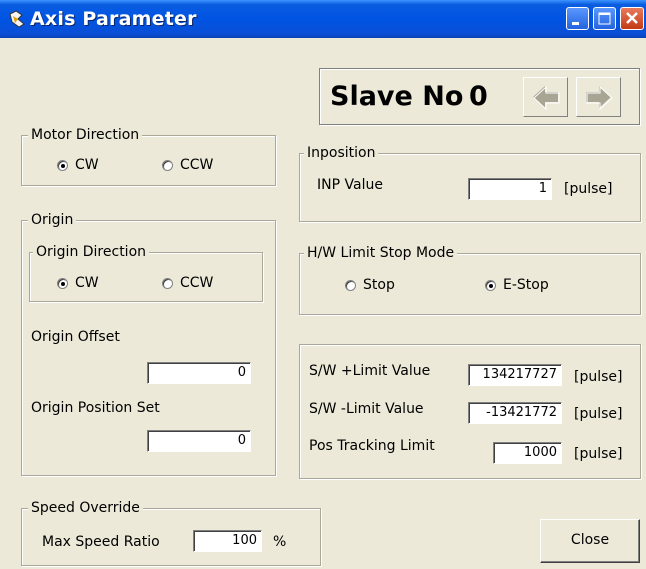 This screenshot has height=569, width=646. What do you see at coordinates (379, 285) in the screenshot?
I see `radio-label: Stop` at bounding box center [379, 285].